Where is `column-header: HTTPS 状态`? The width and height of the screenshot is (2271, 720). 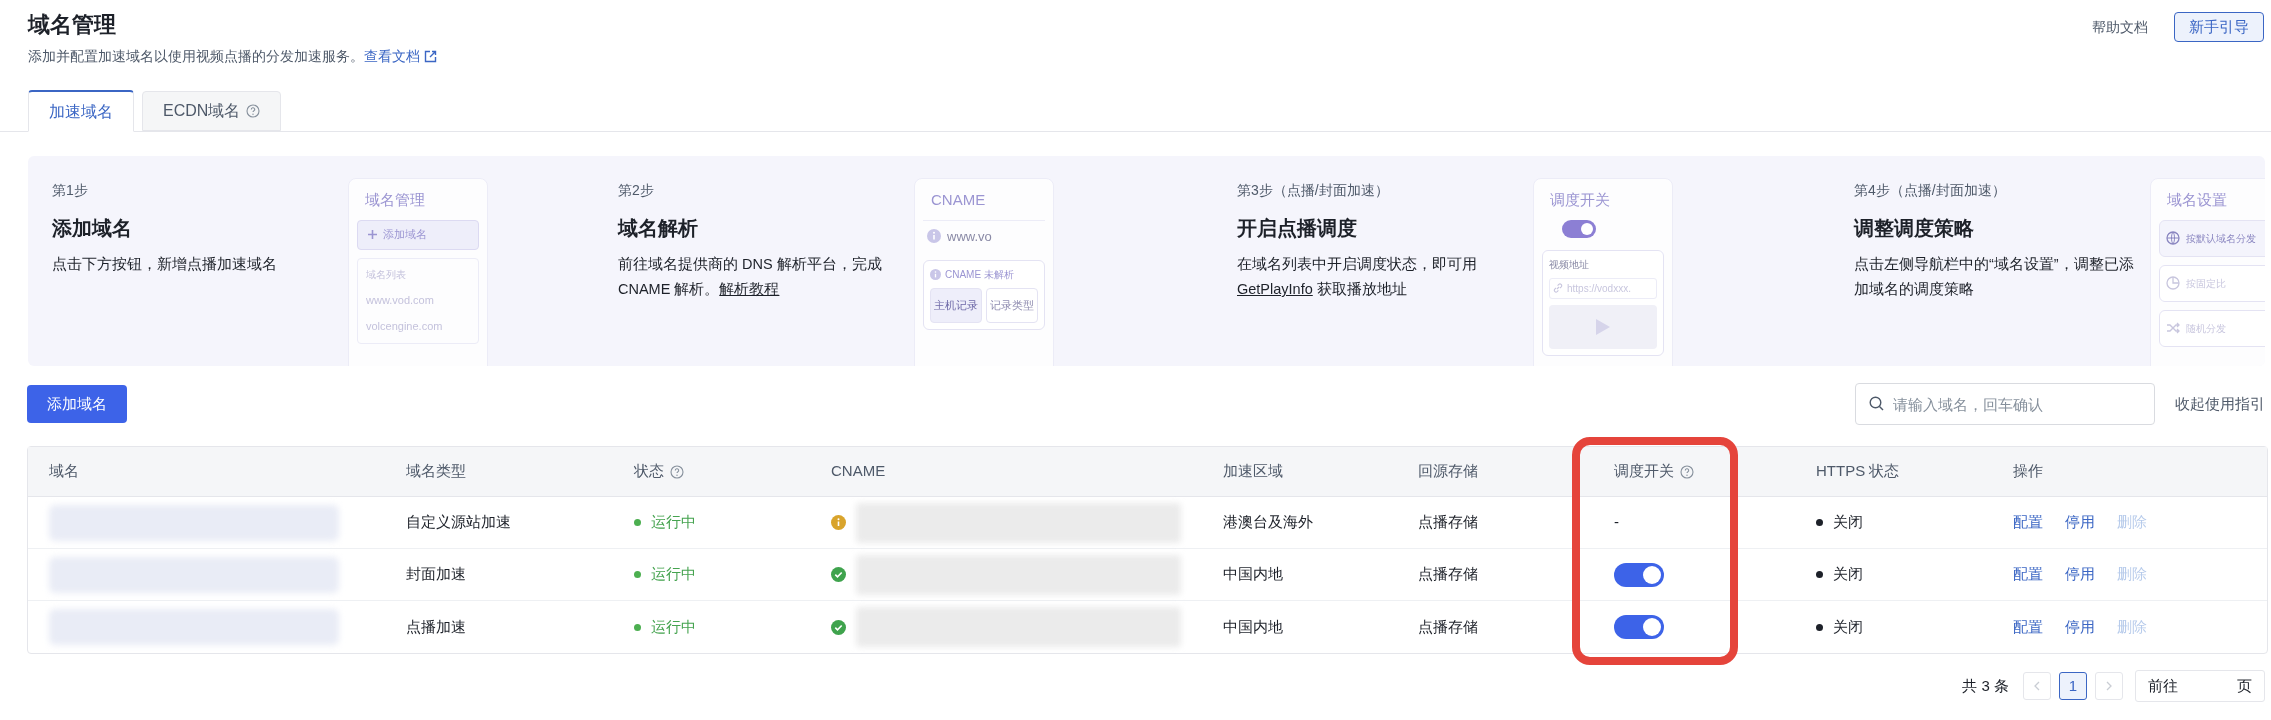
column-header: HTTPS 状态 is located at coordinates (1858, 471).